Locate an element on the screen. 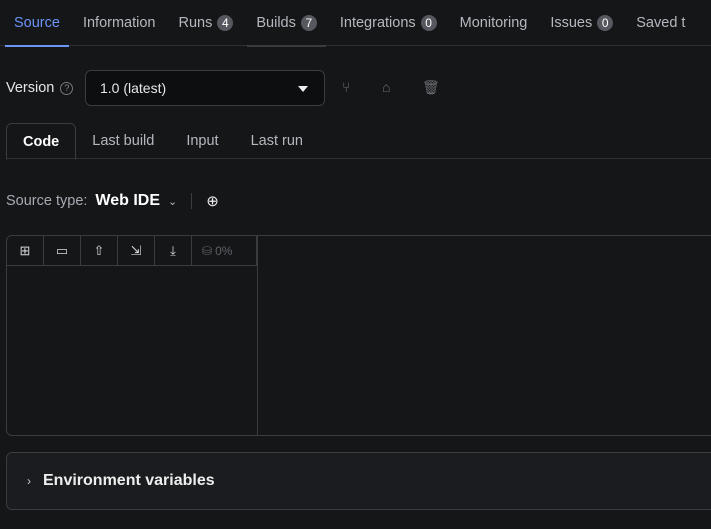 This screenshot has height=529, width=711. version-select: 1.0 (latest) is located at coordinates (205, 88).